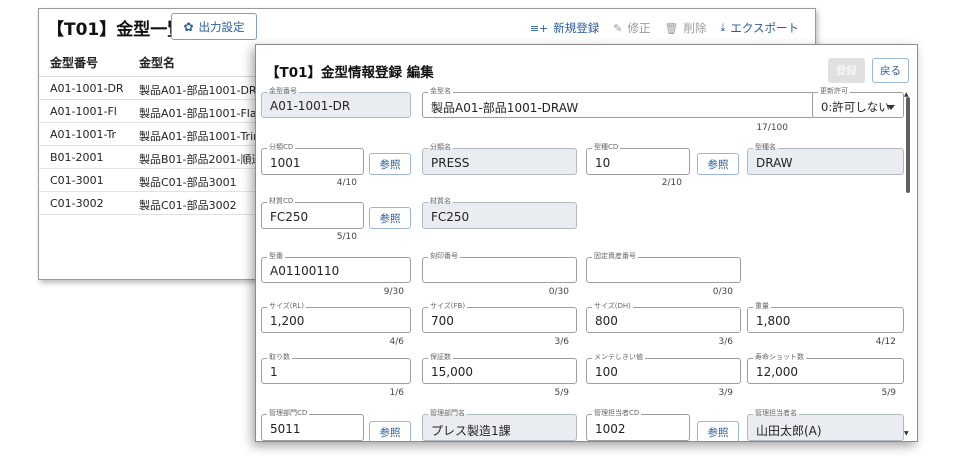 This screenshot has width=976, height=456. What do you see at coordinates (450, 163) in the screenshot?
I see `field-value: PRESS` at bounding box center [450, 163].